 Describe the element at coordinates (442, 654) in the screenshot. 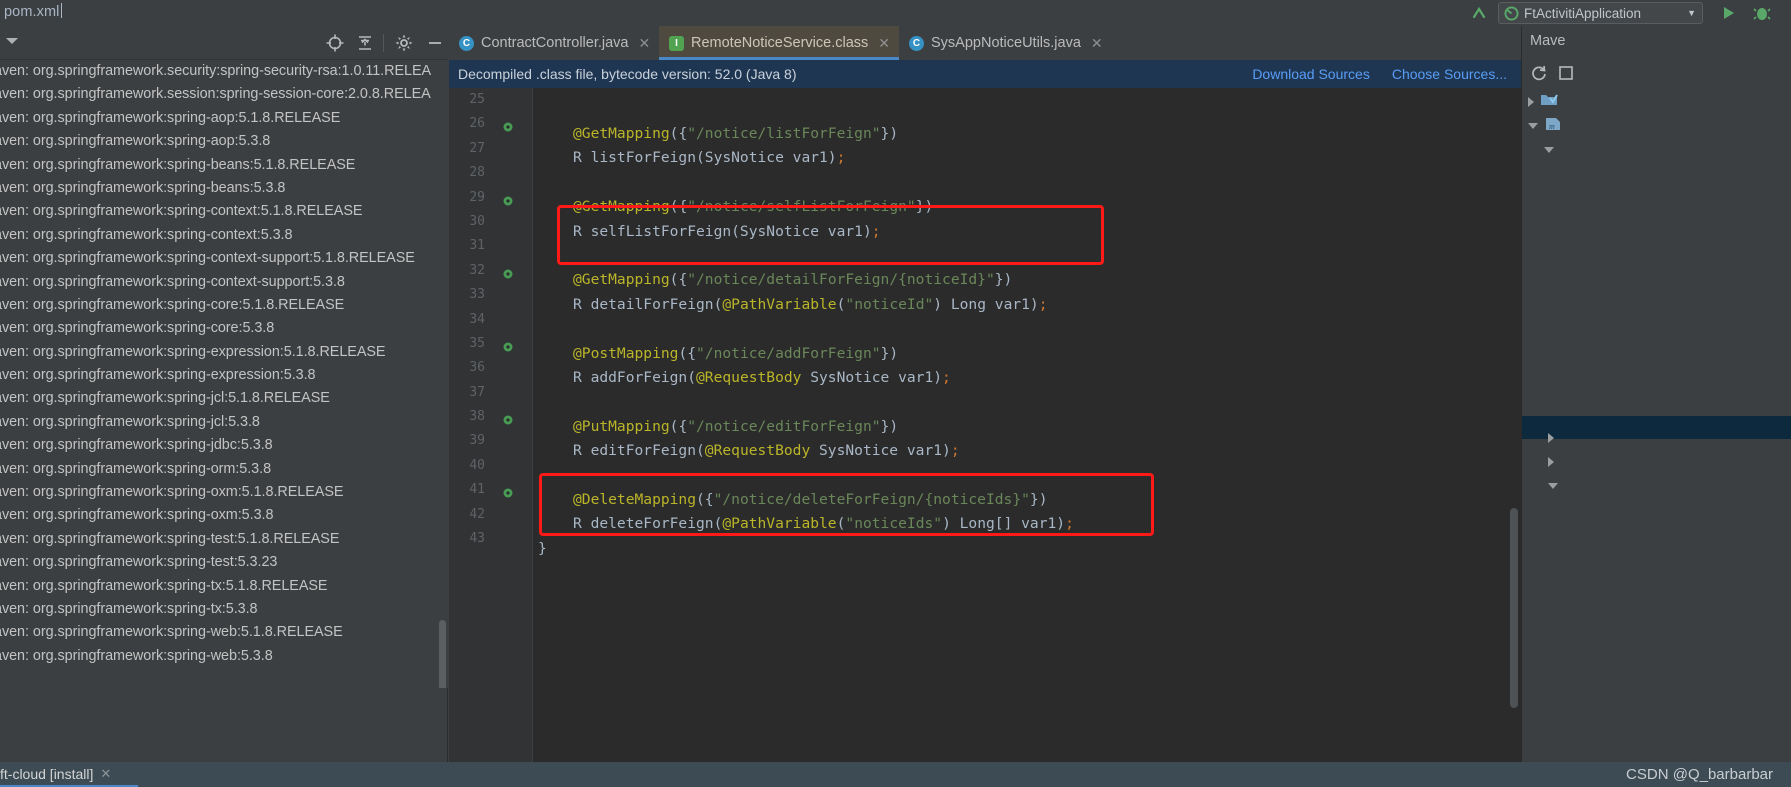

I see `left-panel-scrollbar` at that location.